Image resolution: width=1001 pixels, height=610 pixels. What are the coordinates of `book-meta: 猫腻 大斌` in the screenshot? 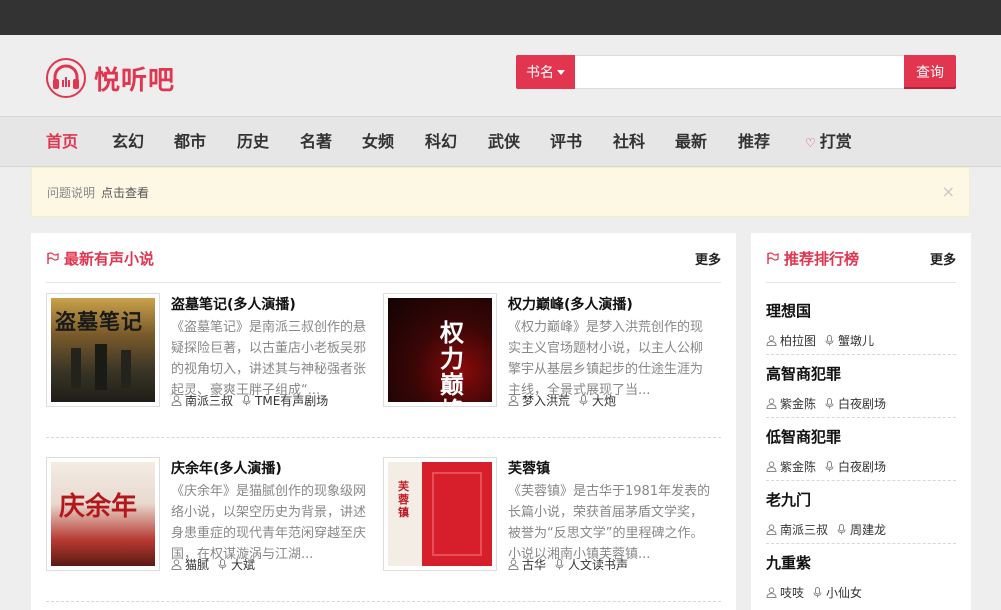 It's located at (213, 564).